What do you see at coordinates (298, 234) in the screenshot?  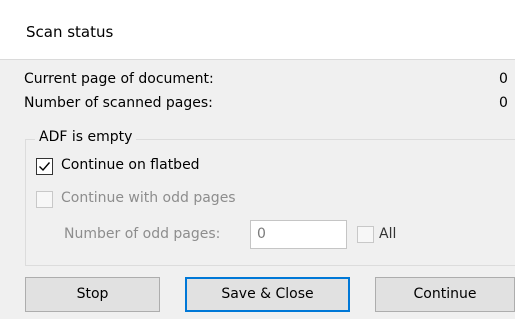 I see `odd-pages-input: 0` at bounding box center [298, 234].